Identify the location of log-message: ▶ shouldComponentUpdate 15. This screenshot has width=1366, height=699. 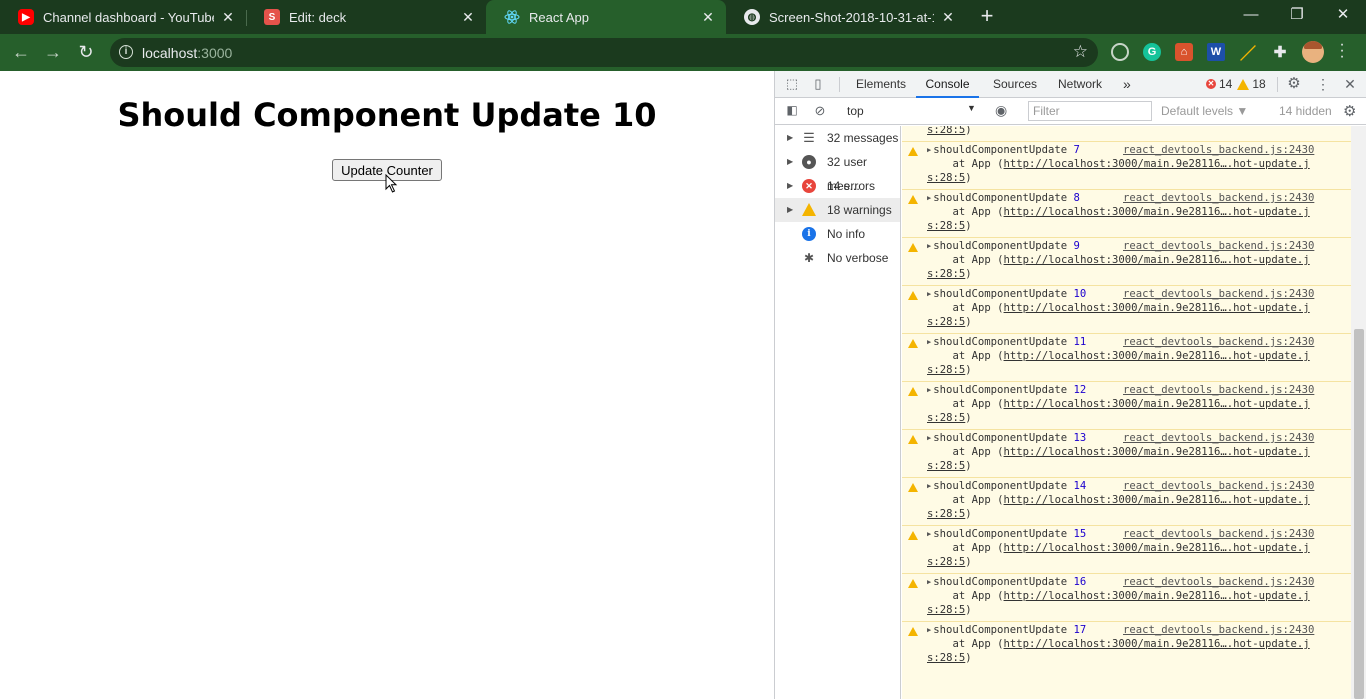
(1006, 534).